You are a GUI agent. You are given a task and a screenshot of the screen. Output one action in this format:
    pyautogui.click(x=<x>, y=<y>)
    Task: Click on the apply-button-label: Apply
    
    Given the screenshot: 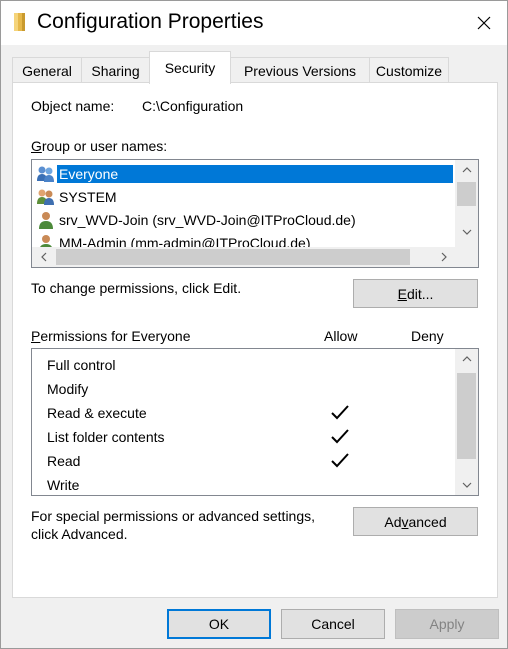 What is the action you would take?
    pyautogui.click(x=447, y=624)
    